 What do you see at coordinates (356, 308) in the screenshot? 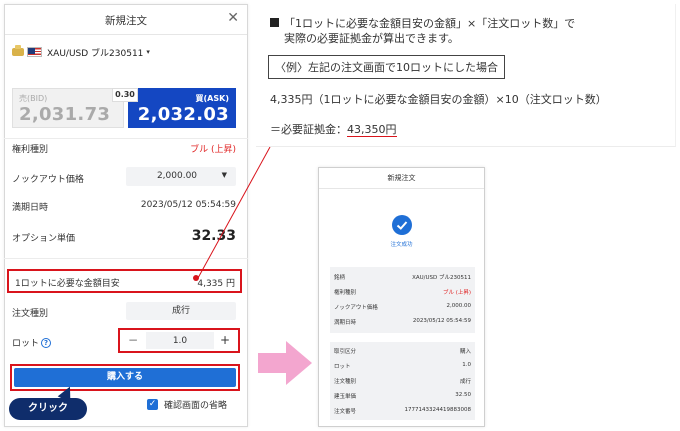
I see `success-info-key: ノックアウト価格` at bounding box center [356, 308].